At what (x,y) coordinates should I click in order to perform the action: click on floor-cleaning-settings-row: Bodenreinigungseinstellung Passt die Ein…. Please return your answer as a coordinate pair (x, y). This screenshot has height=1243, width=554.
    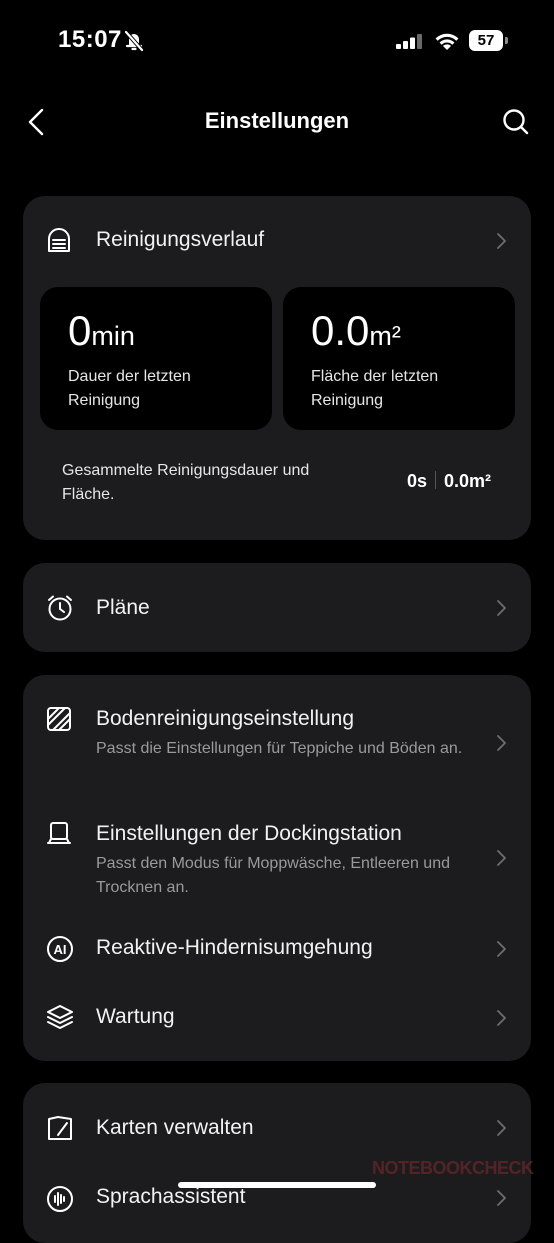
    Looking at the image, I should click on (277, 739).